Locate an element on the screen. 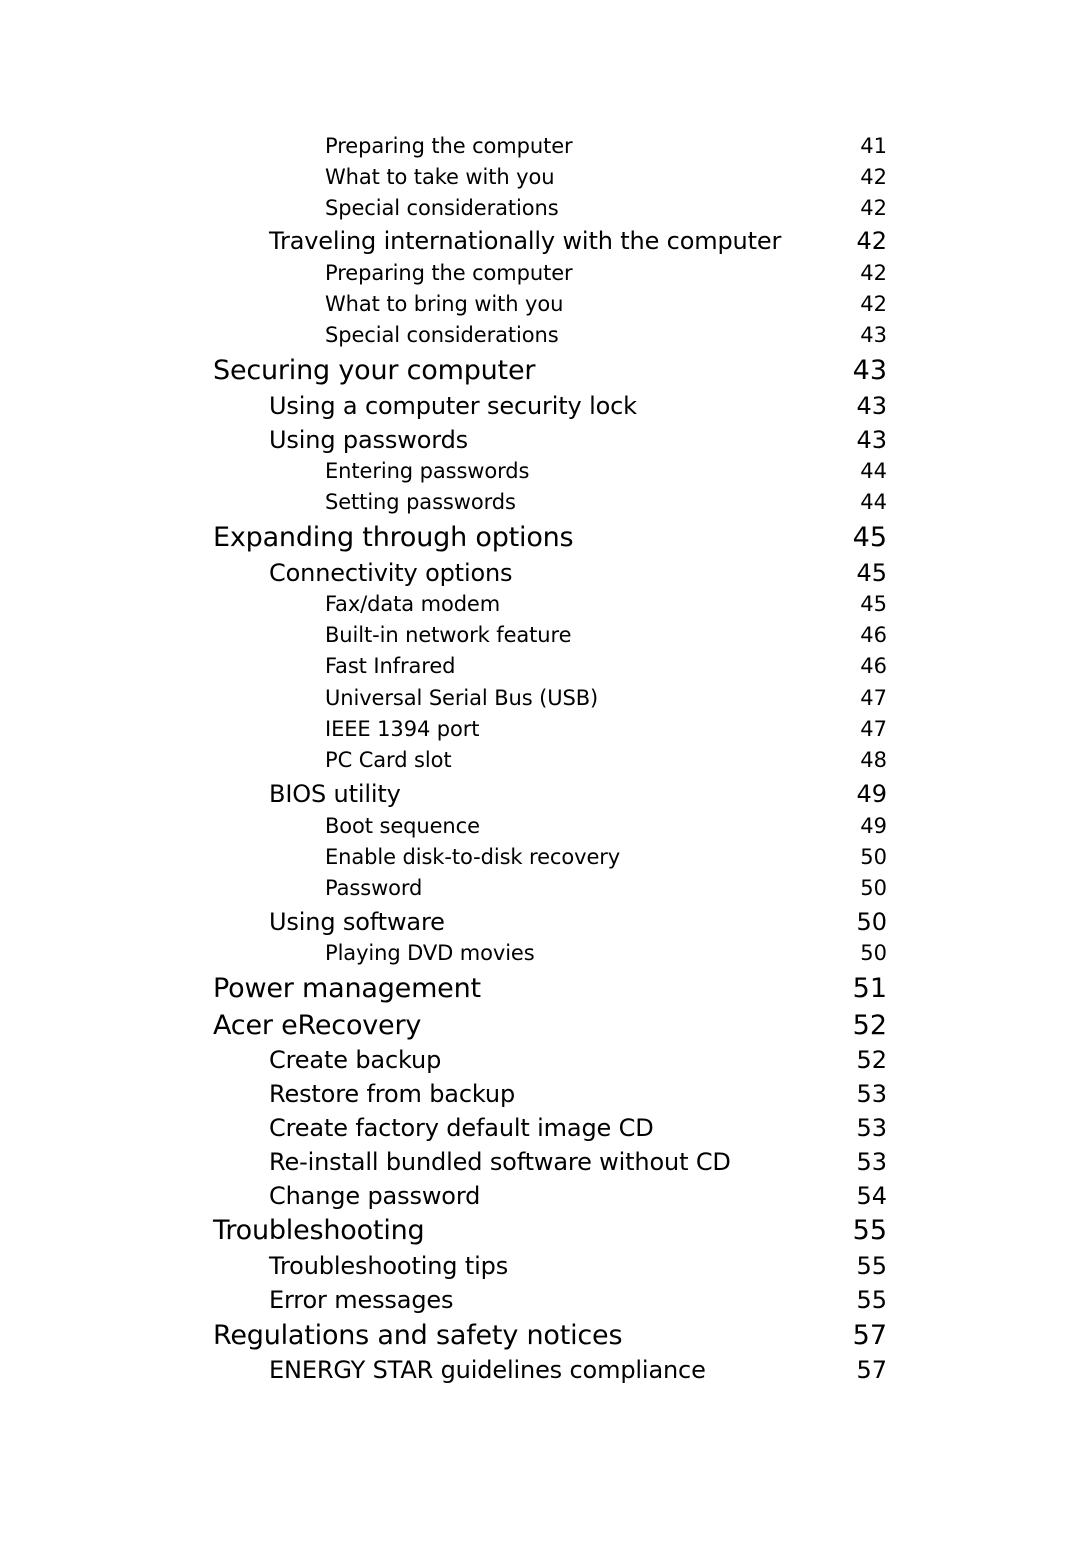  toc-entry-title: Troubleshooting is located at coordinates (319, 1230).